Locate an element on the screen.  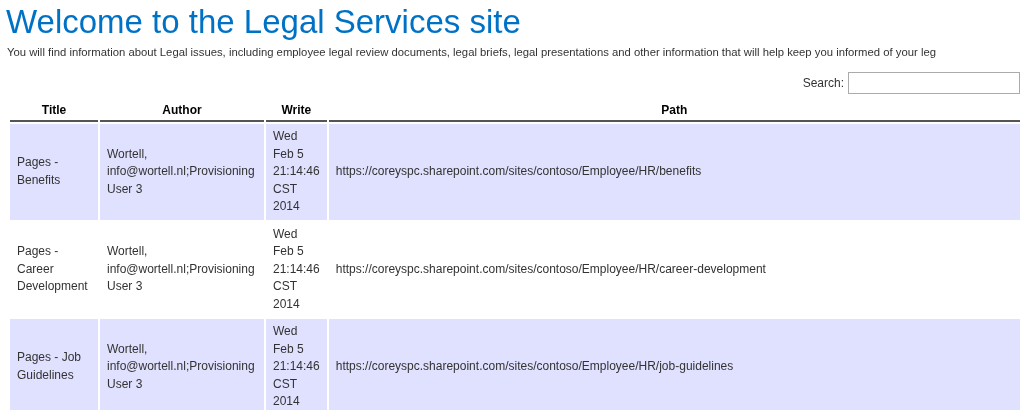
search-label: Search: is located at coordinates (823, 83).